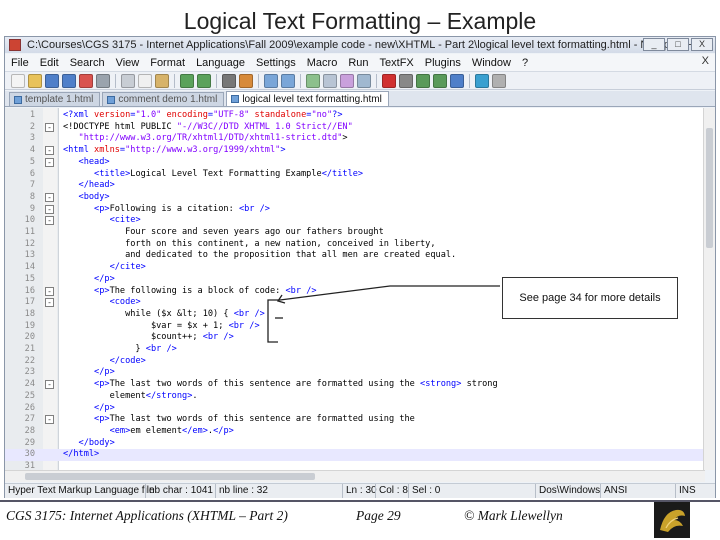 This screenshot has height=540, width=720. Describe the element at coordinates (187, 80) in the screenshot. I see `undo-icon` at that location.